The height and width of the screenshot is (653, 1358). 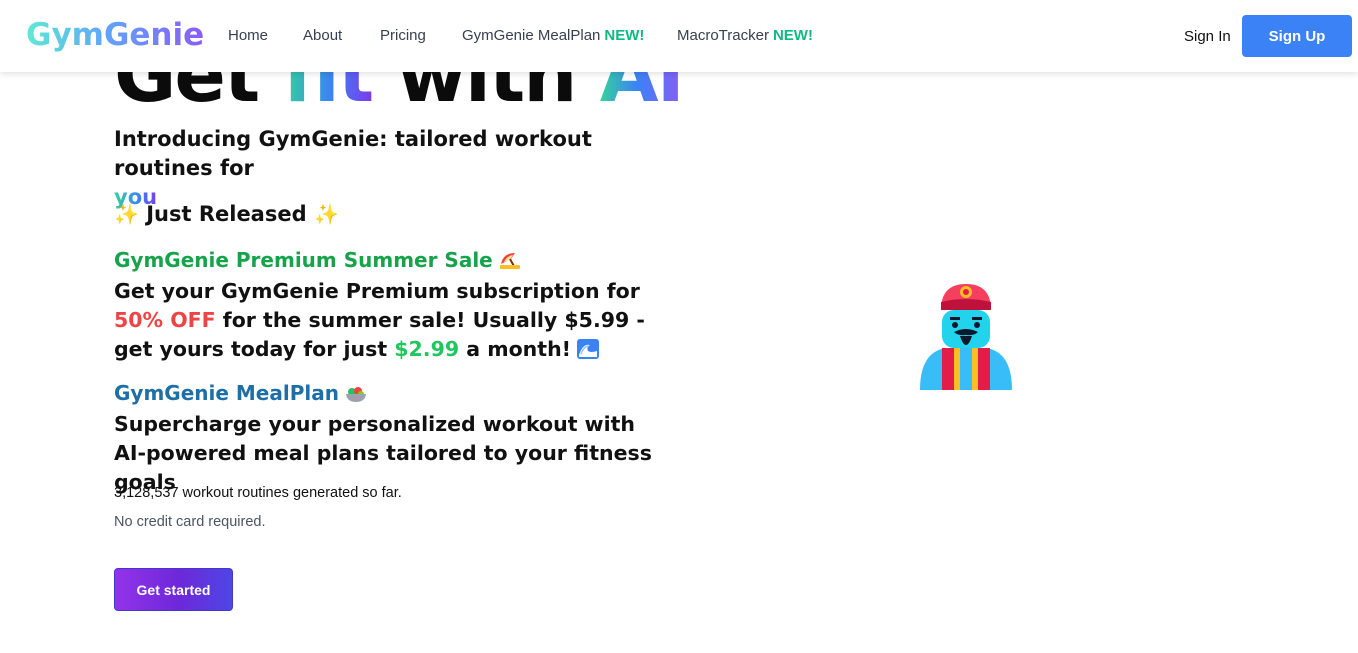 I want to click on nav-link-label: About, so click(x=323, y=35).